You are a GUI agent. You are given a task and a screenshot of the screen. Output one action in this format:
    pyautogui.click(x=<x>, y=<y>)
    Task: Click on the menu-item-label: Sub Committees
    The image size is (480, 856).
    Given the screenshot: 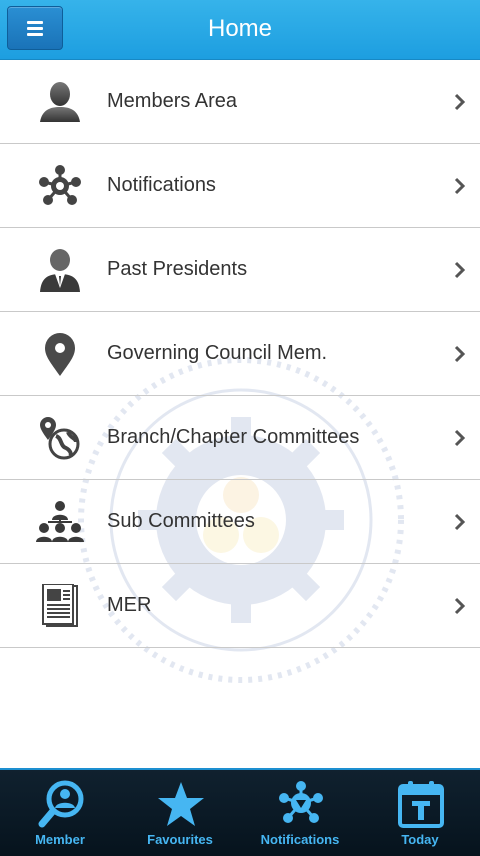 What is the action you would take?
    pyautogui.click(x=181, y=521)
    